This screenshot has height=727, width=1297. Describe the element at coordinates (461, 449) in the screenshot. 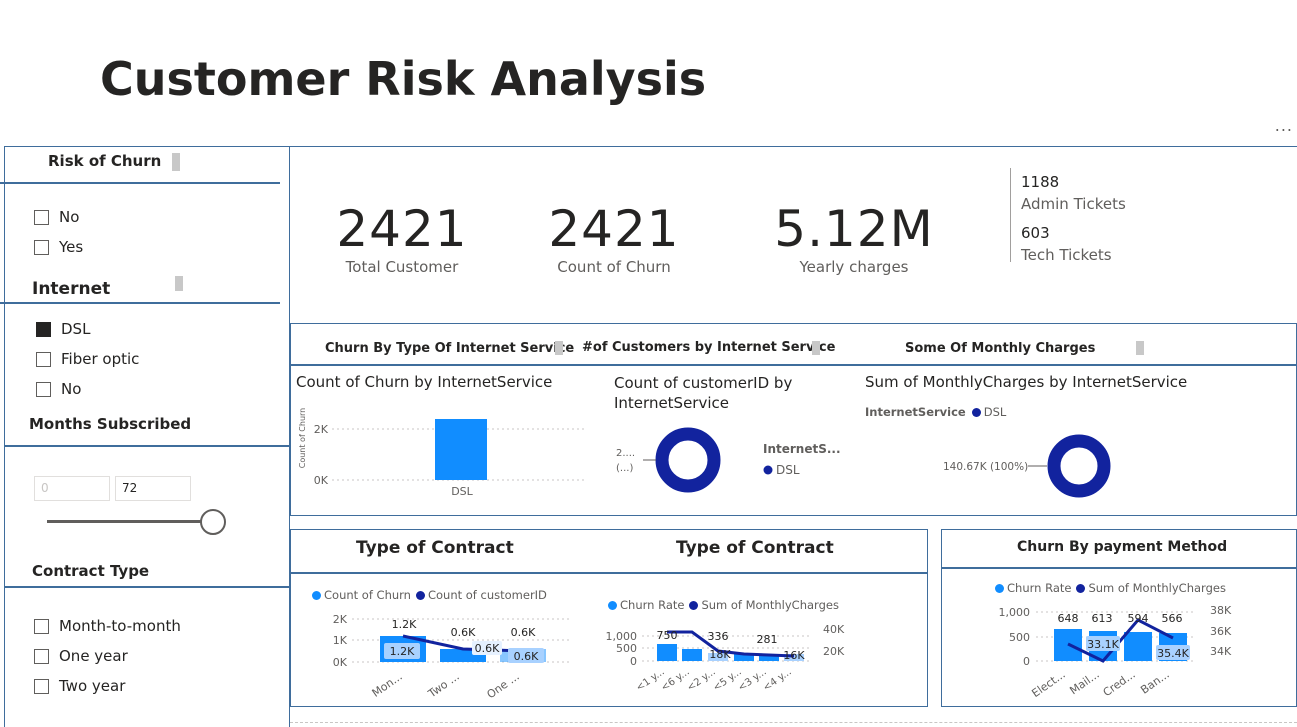

I see `bar-dsl` at that location.